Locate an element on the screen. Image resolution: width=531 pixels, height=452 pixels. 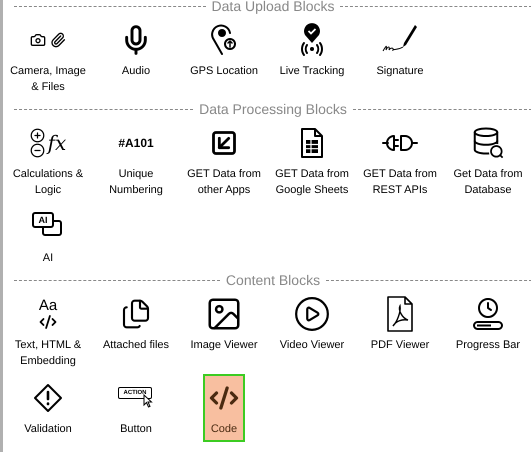
block-tile: Video Viewer is located at coordinates (312, 332).